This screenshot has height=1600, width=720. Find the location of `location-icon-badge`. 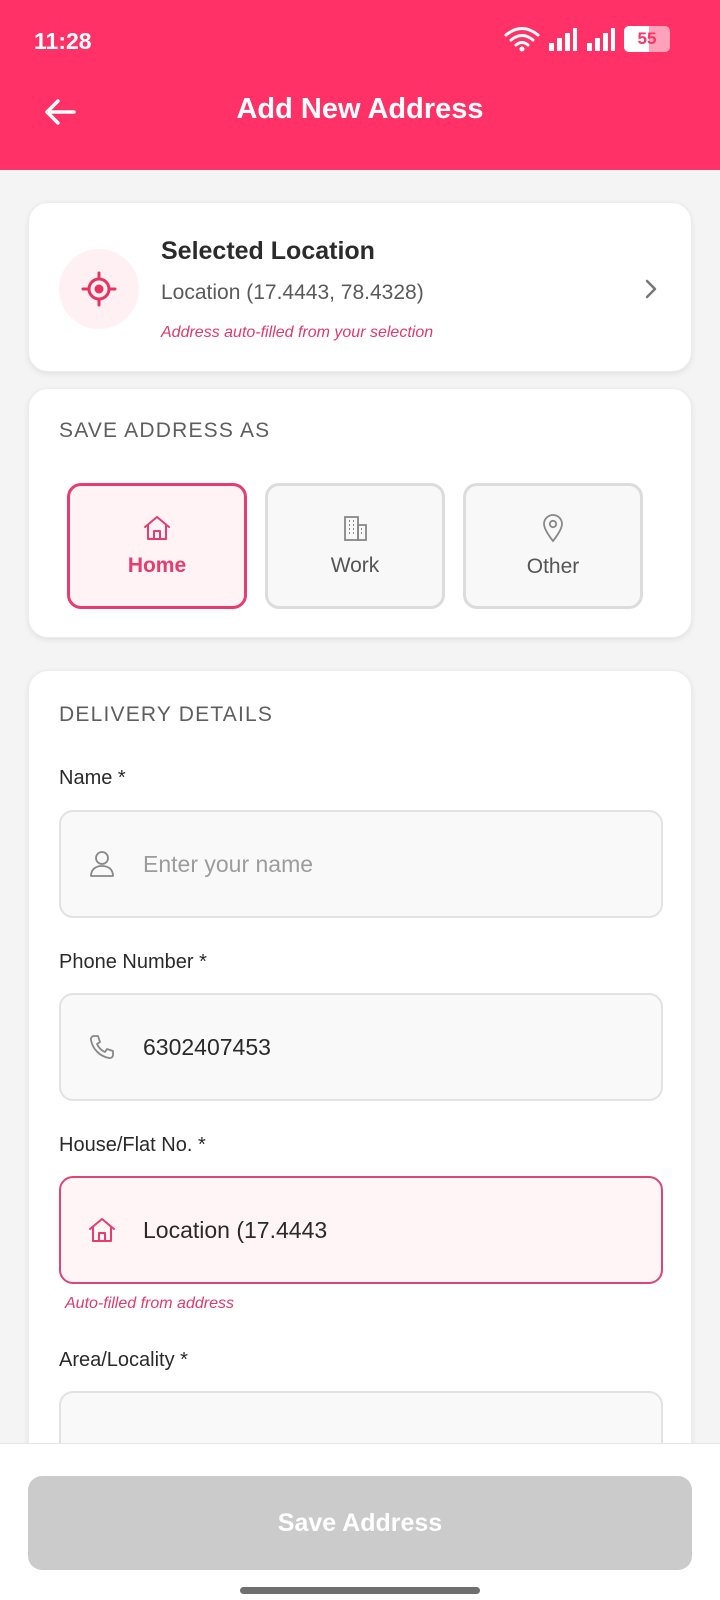

location-icon-badge is located at coordinates (99, 289).